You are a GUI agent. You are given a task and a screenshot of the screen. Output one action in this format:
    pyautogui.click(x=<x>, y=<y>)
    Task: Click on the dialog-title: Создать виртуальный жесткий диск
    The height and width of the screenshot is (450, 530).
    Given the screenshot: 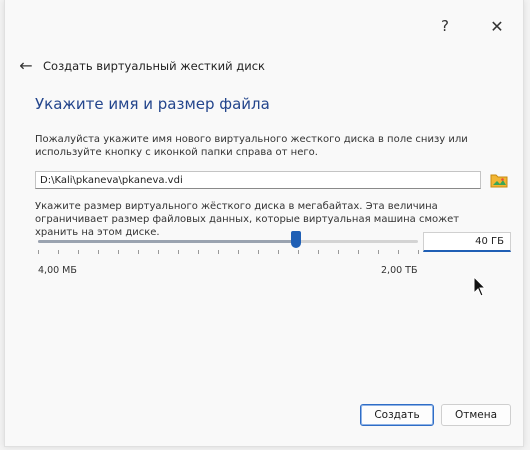 What is the action you would take?
    pyautogui.click(x=154, y=66)
    